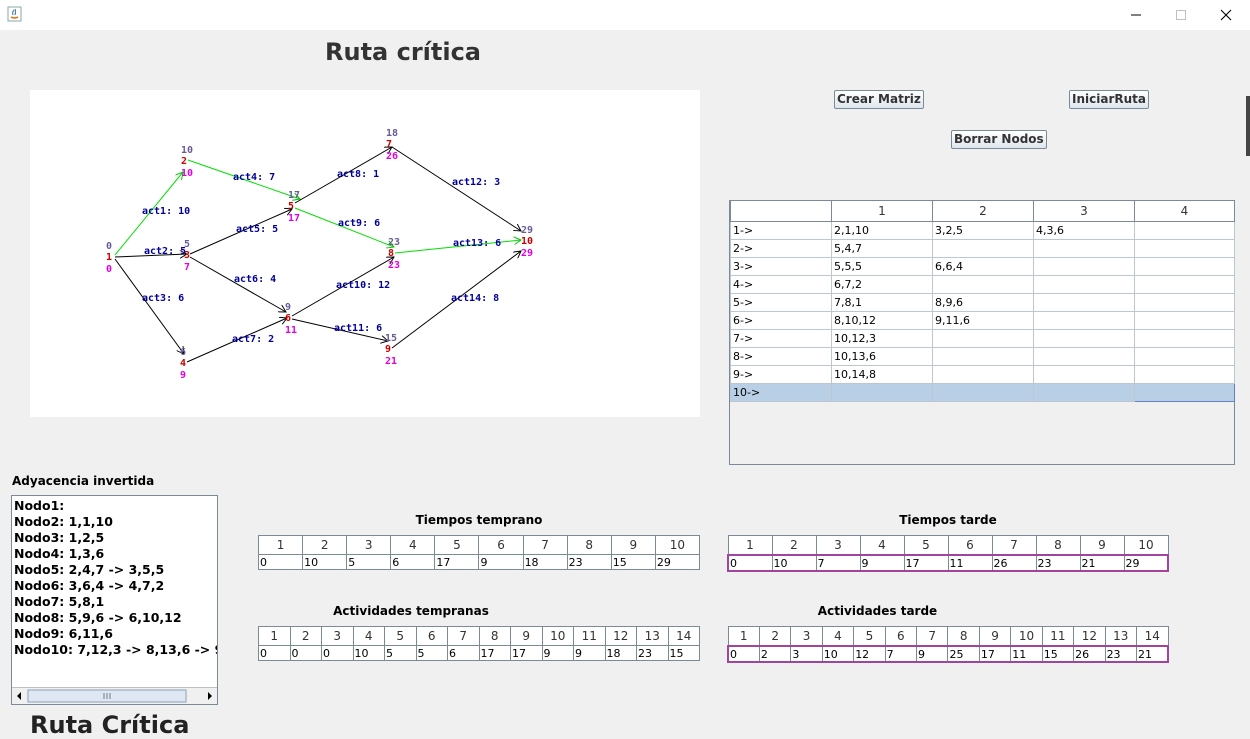 The height and width of the screenshot is (739, 1250). Describe the element at coordinates (589, 545) in the screenshot. I see `tiempos-temprano-col-header: 8` at that location.